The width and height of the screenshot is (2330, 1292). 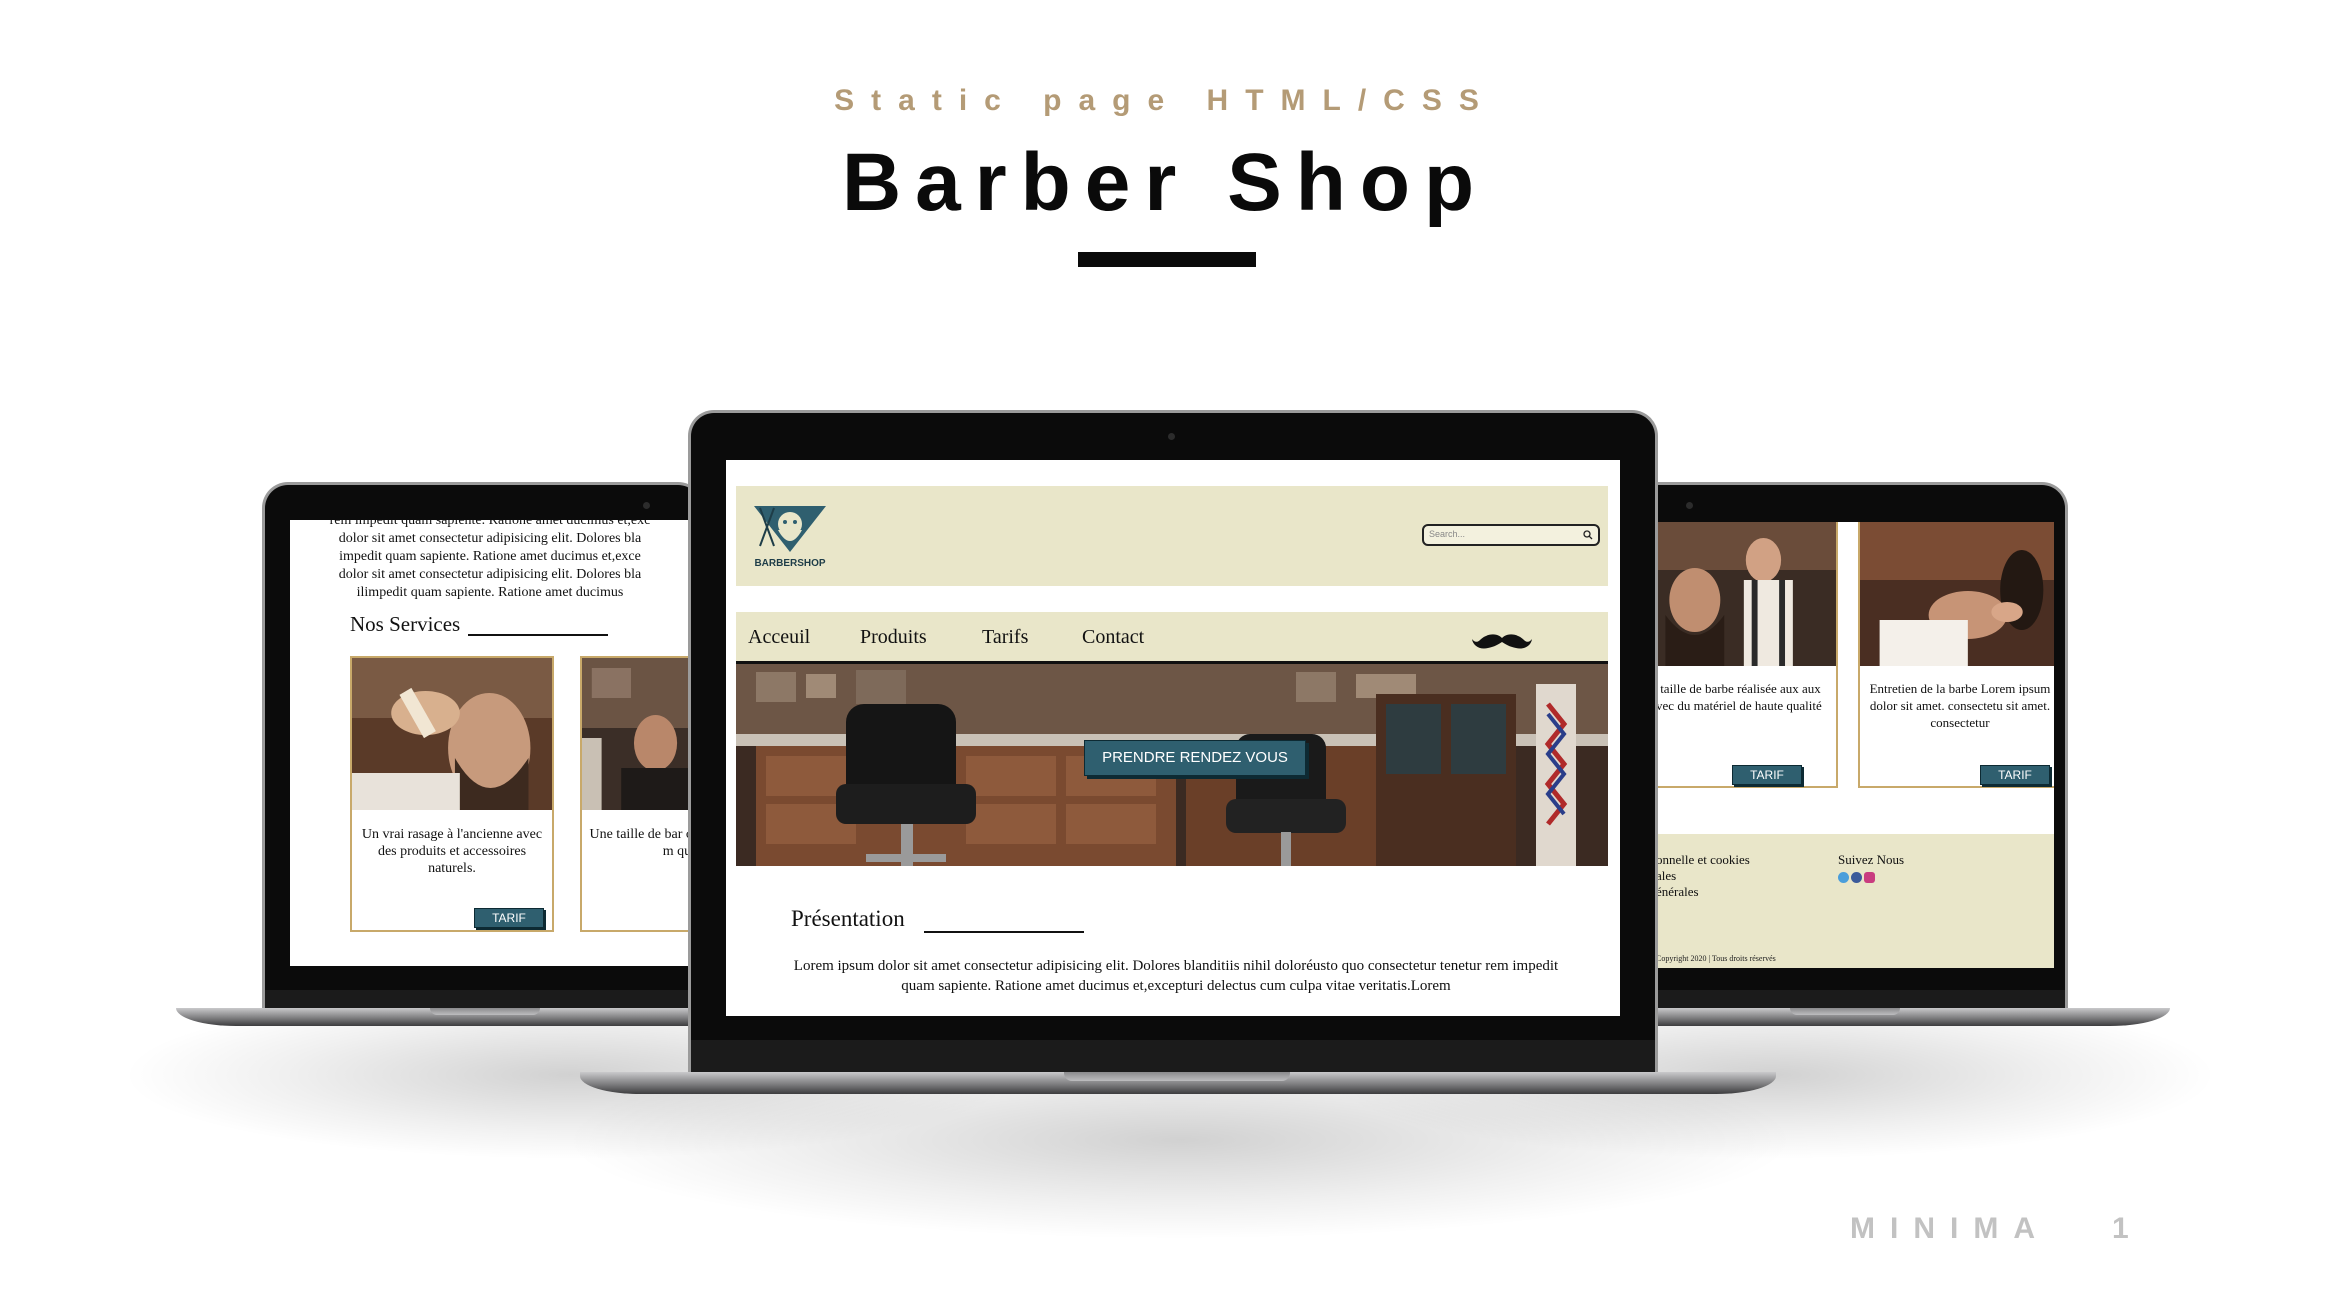 I want to click on laptop-left-camera, so click(x=646, y=505).